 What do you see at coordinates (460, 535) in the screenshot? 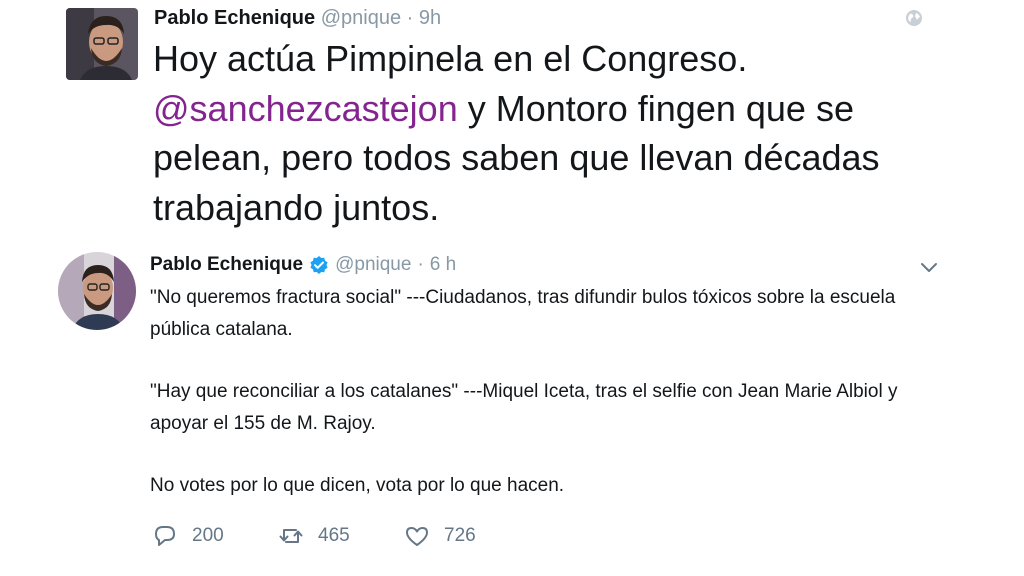
I see `like-count: 726` at bounding box center [460, 535].